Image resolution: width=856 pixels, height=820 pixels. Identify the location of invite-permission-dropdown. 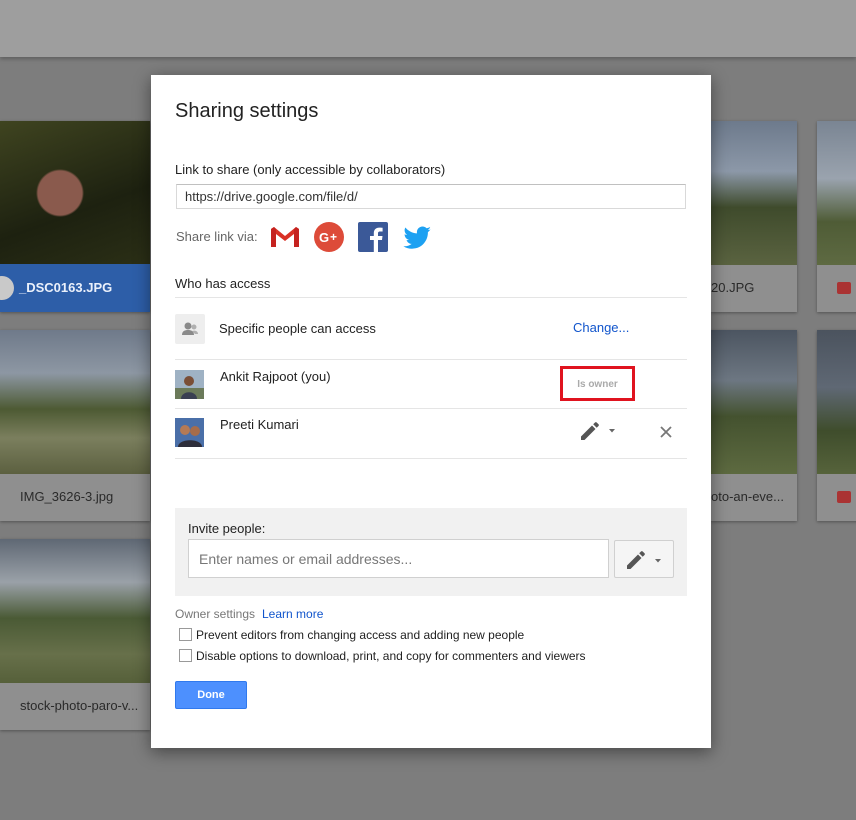
(644, 559).